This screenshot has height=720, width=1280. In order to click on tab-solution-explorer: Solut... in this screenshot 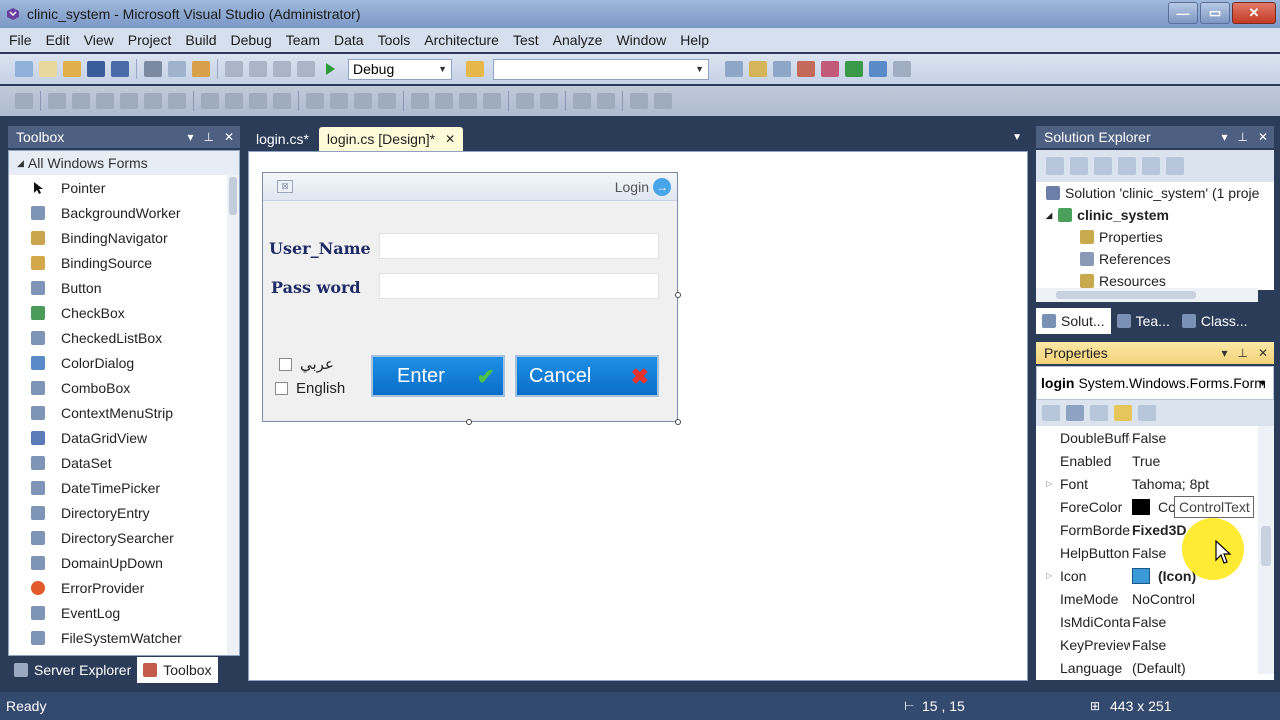, I will do `click(1073, 321)`.